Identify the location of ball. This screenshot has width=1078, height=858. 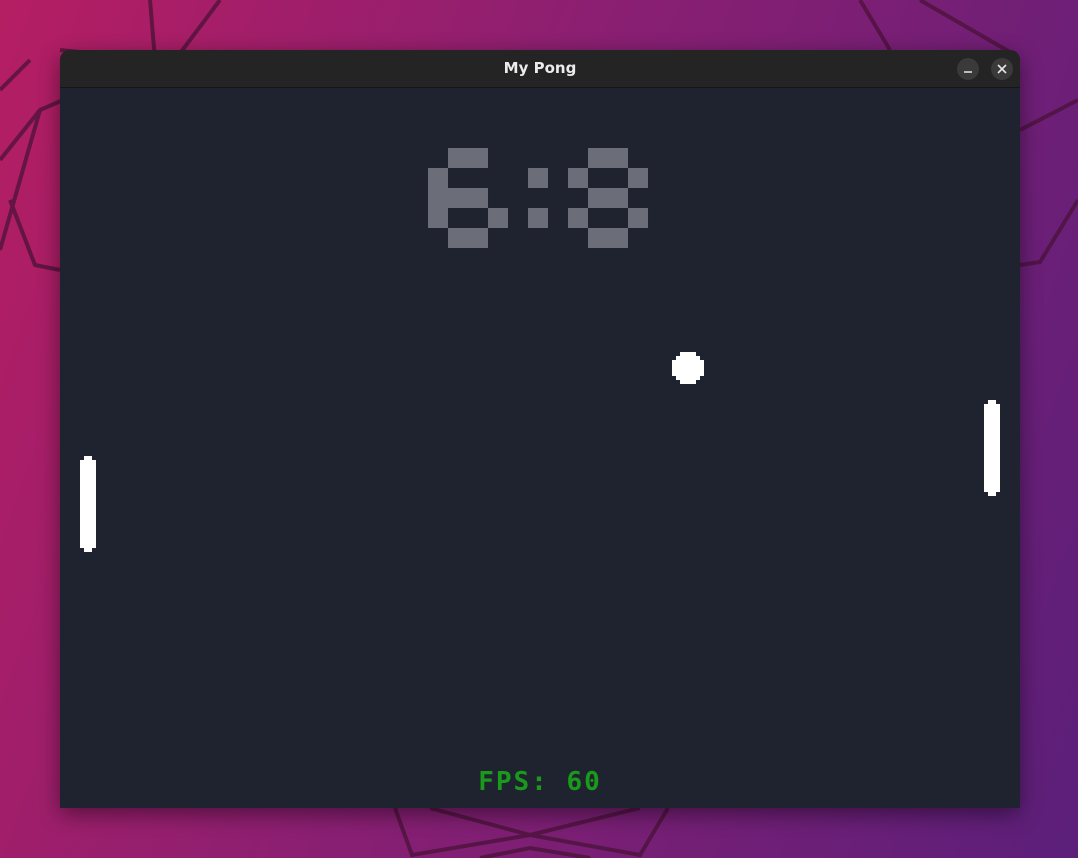
(688, 368).